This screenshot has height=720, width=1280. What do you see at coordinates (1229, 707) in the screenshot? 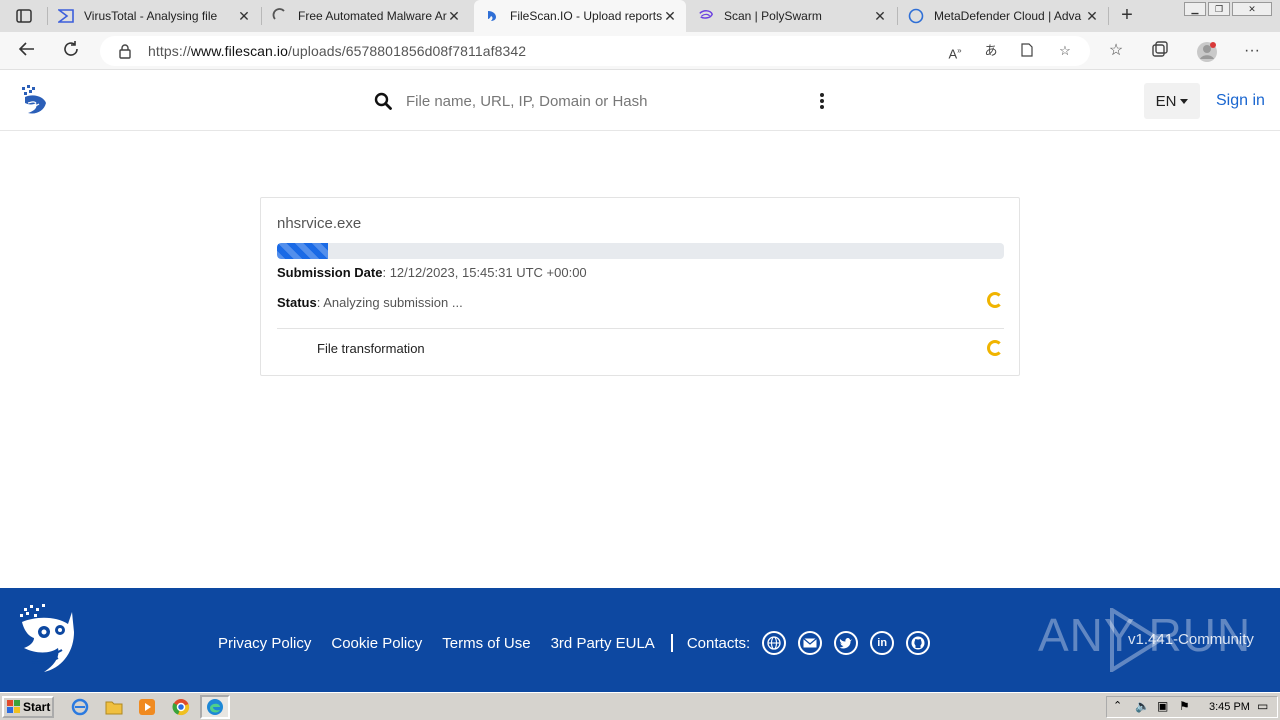
I see `clock: 3:45 PM` at bounding box center [1229, 707].